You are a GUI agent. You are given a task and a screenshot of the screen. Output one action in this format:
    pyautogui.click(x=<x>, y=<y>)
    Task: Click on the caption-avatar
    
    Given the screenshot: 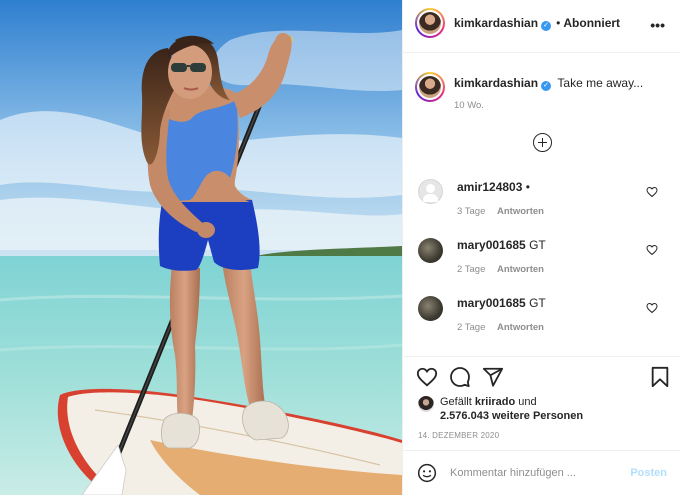 What is the action you would take?
    pyautogui.click(x=430, y=87)
    